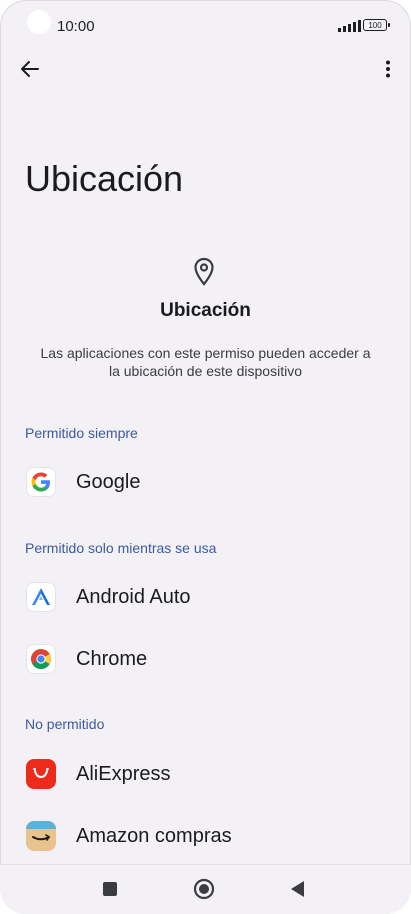  What do you see at coordinates (76, 26) in the screenshot?
I see `status-time: 10:00` at bounding box center [76, 26].